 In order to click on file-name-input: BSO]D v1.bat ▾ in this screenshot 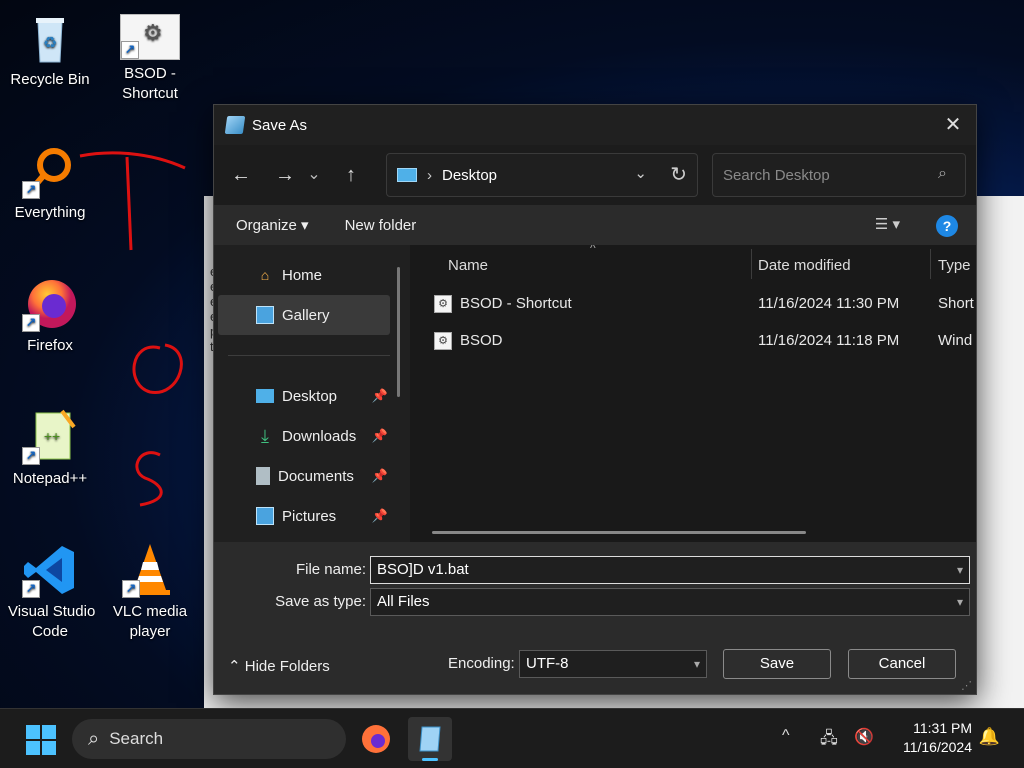, I will do `click(670, 570)`.